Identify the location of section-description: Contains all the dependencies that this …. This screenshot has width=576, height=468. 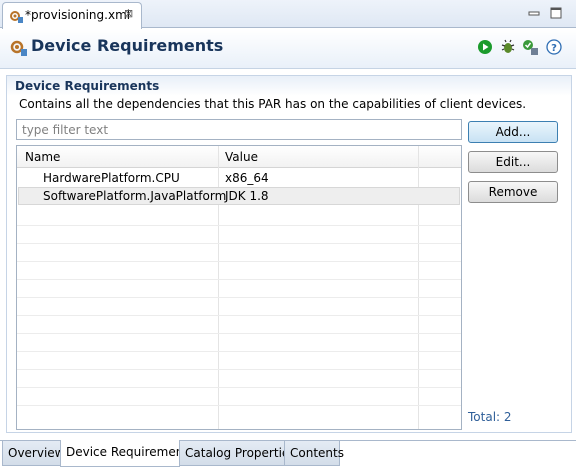
(273, 104).